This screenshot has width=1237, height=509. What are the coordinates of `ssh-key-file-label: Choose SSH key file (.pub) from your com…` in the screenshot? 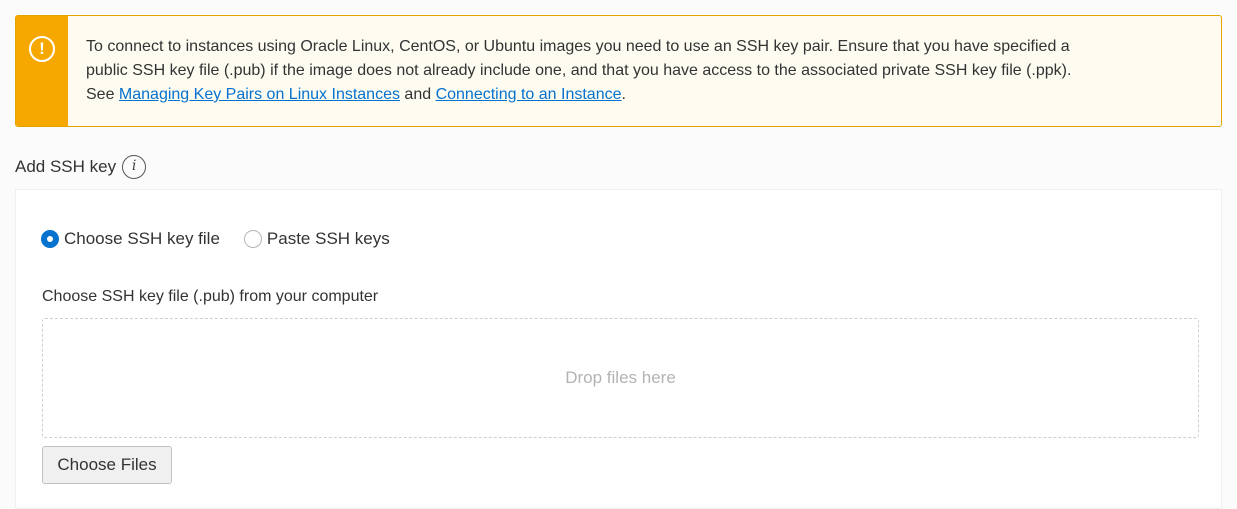 It's located at (210, 296).